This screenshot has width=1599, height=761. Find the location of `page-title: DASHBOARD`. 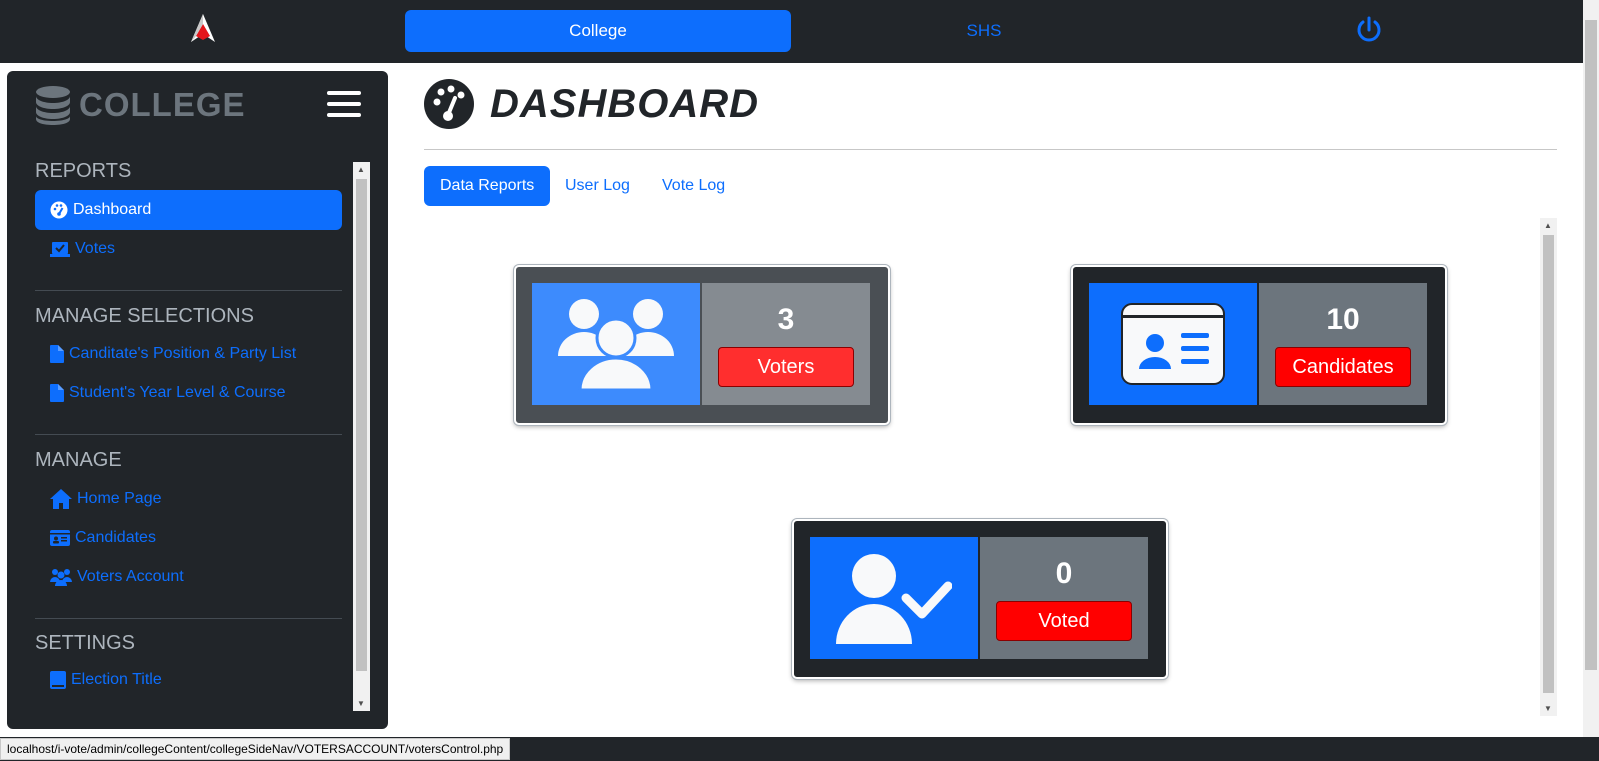

page-title: DASHBOARD is located at coordinates (624, 103).